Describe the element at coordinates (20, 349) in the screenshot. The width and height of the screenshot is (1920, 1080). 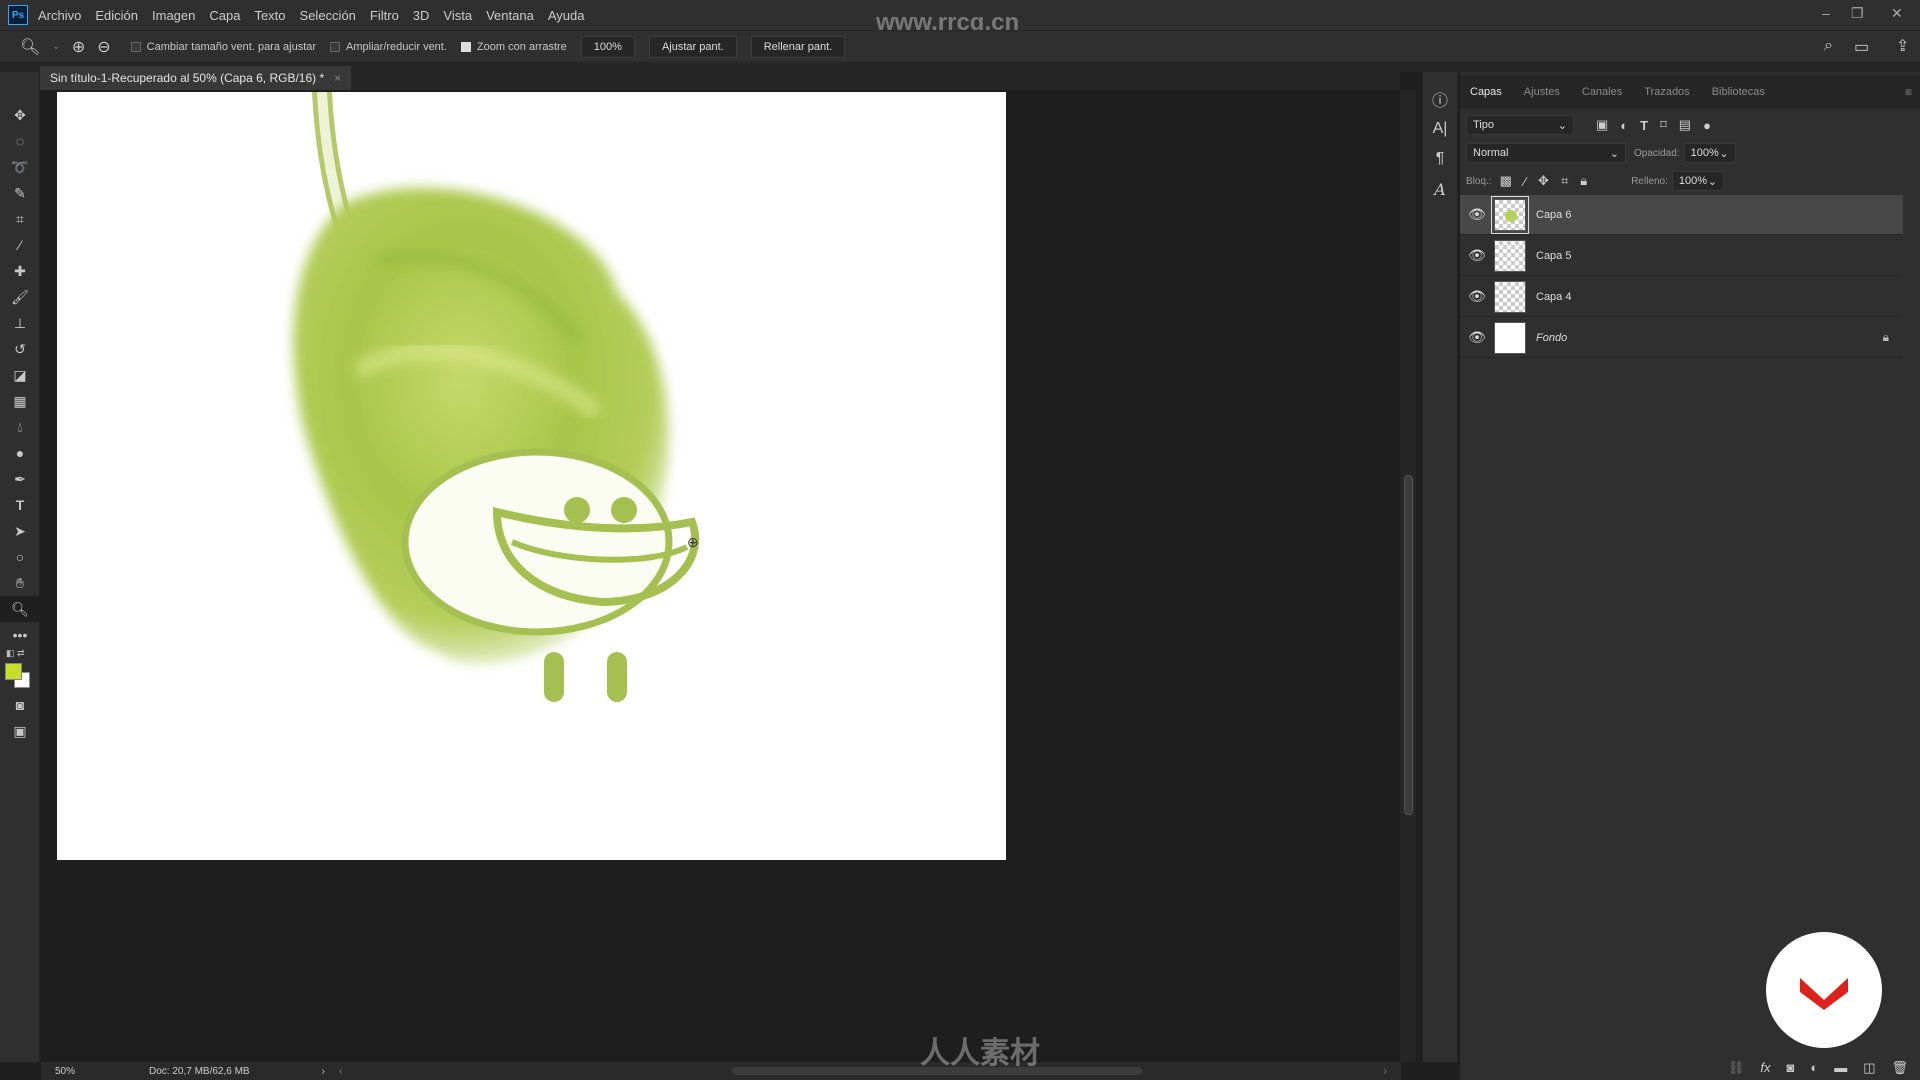
I see `history-brush-icon: ↺` at that location.